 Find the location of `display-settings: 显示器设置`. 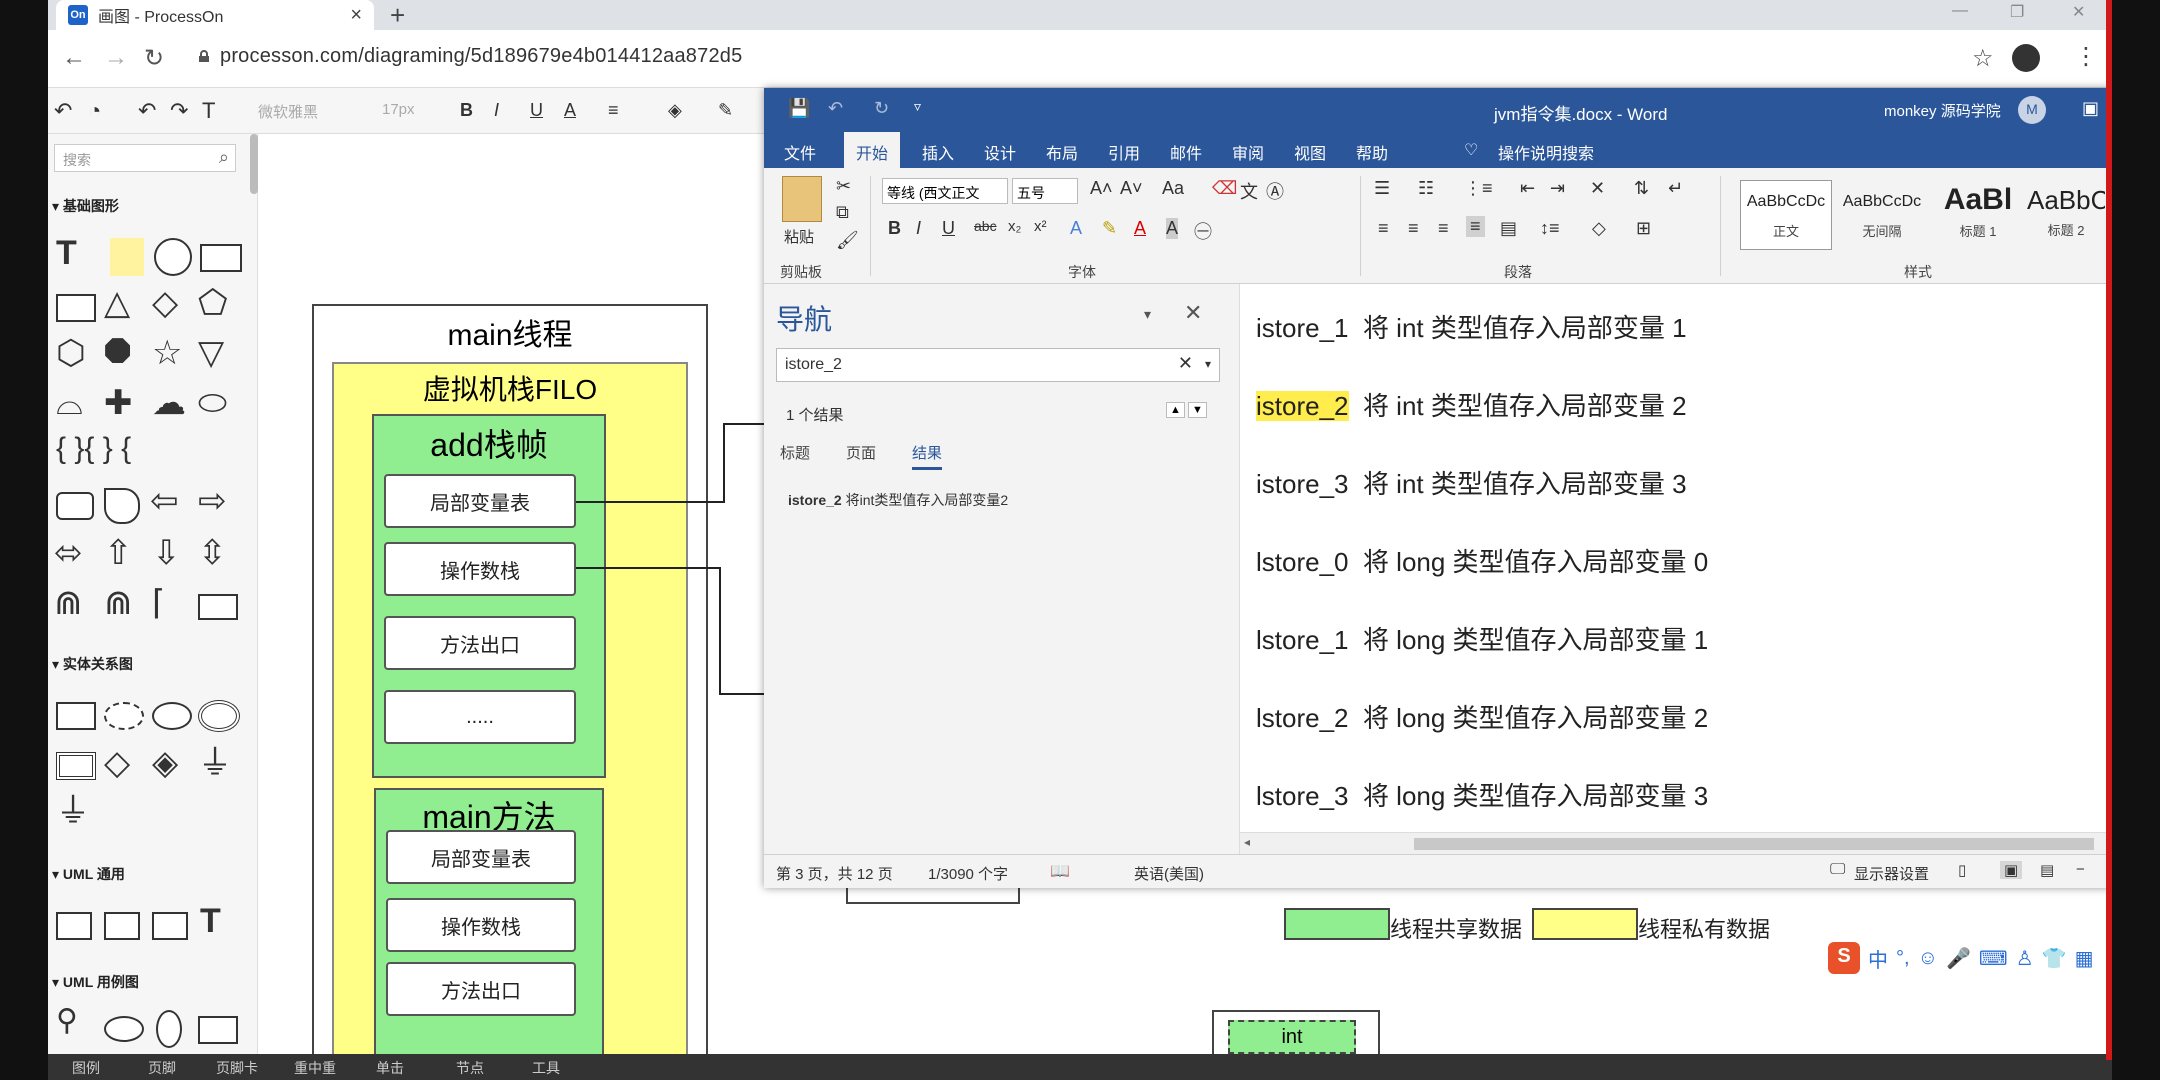

display-settings: 显示器设置 is located at coordinates (1891, 873).